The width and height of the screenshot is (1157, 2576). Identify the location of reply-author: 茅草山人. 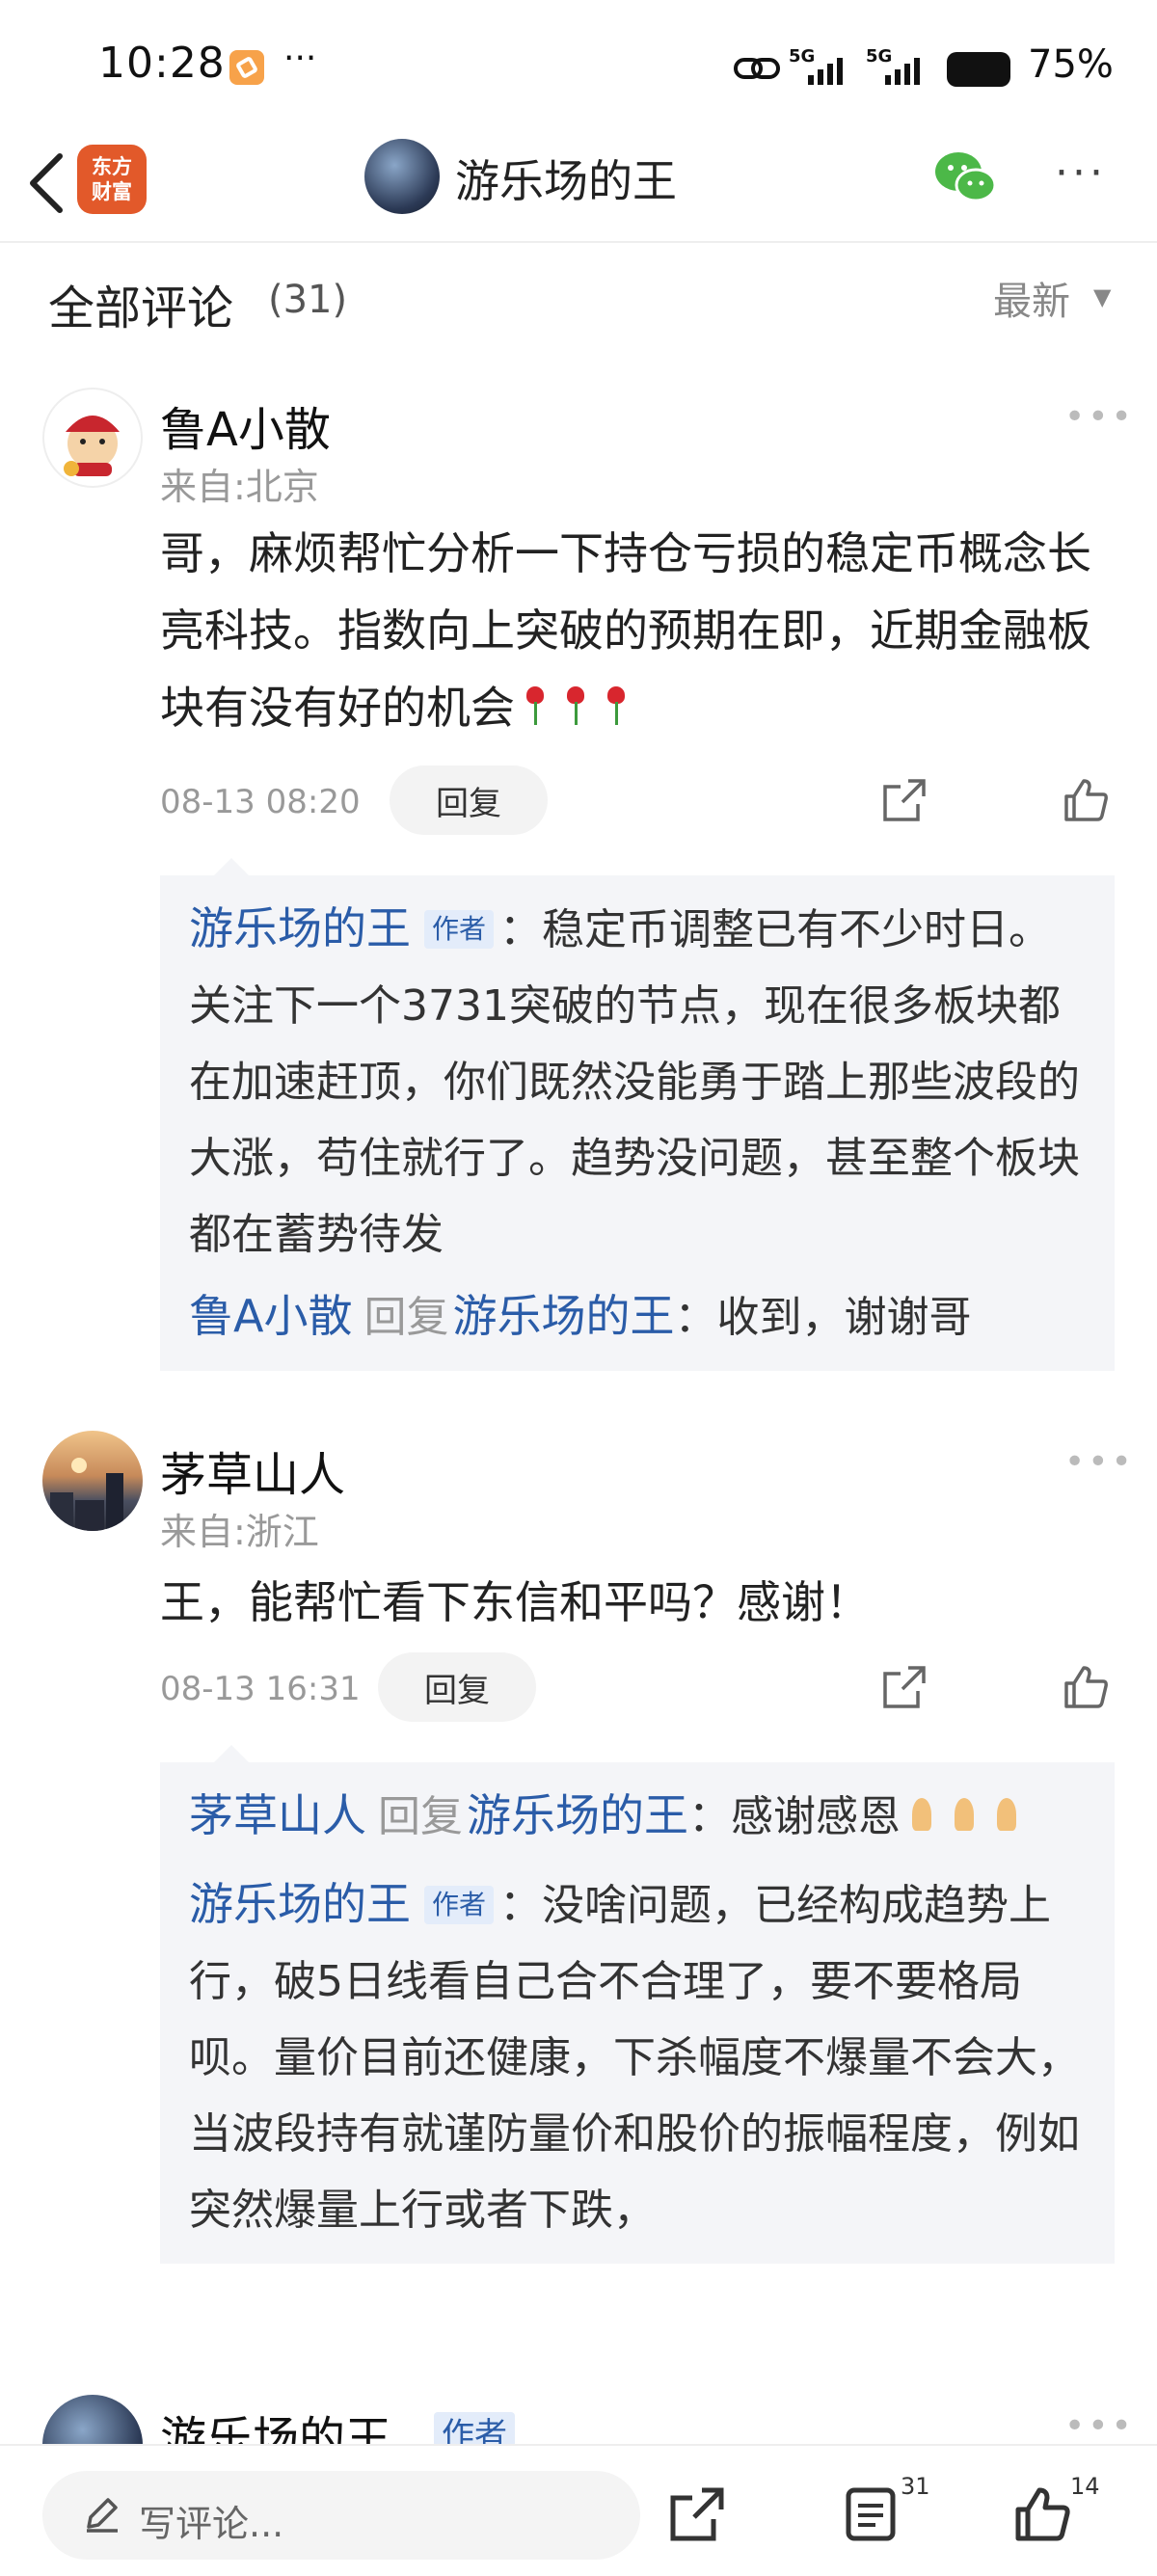
(277, 1815).